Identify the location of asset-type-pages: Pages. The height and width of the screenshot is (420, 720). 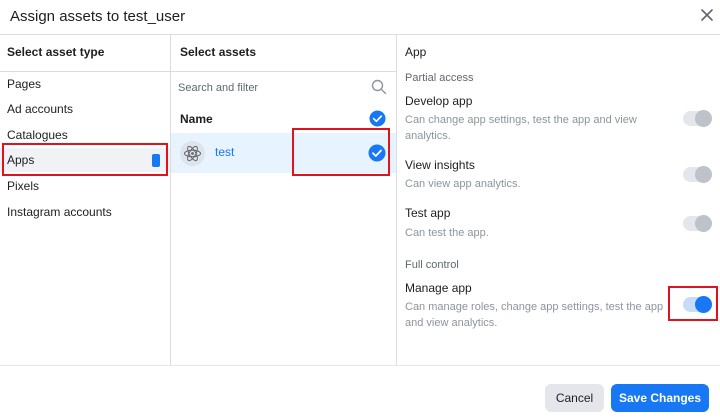
(85, 84).